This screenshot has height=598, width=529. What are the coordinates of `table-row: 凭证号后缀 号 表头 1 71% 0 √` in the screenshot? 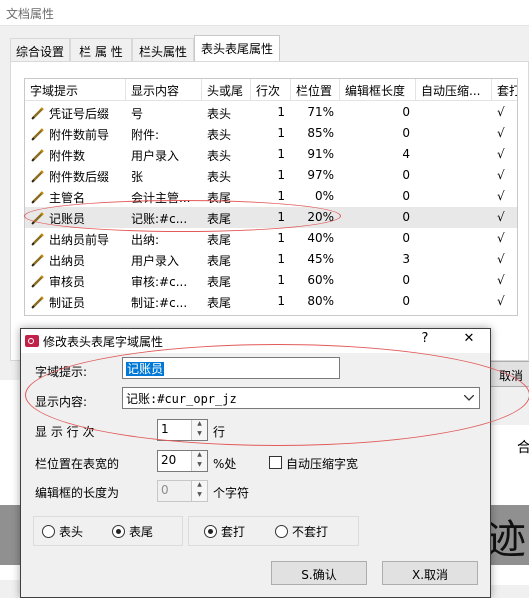 It's located at (271, 112).